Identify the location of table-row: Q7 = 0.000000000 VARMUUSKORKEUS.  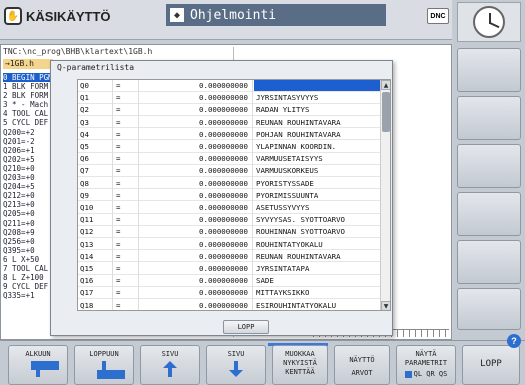
(229, 171).